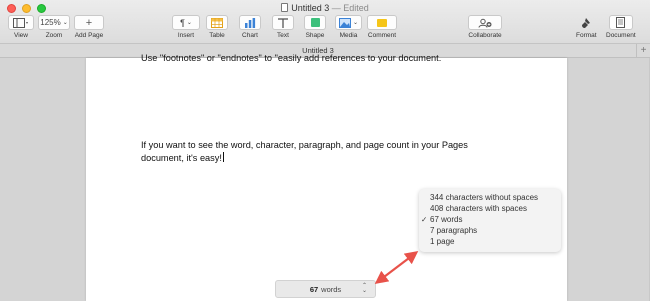 The height and width of the screenshot is (301, 650). I want to click on bar-chart-icon, so click(250, 22).